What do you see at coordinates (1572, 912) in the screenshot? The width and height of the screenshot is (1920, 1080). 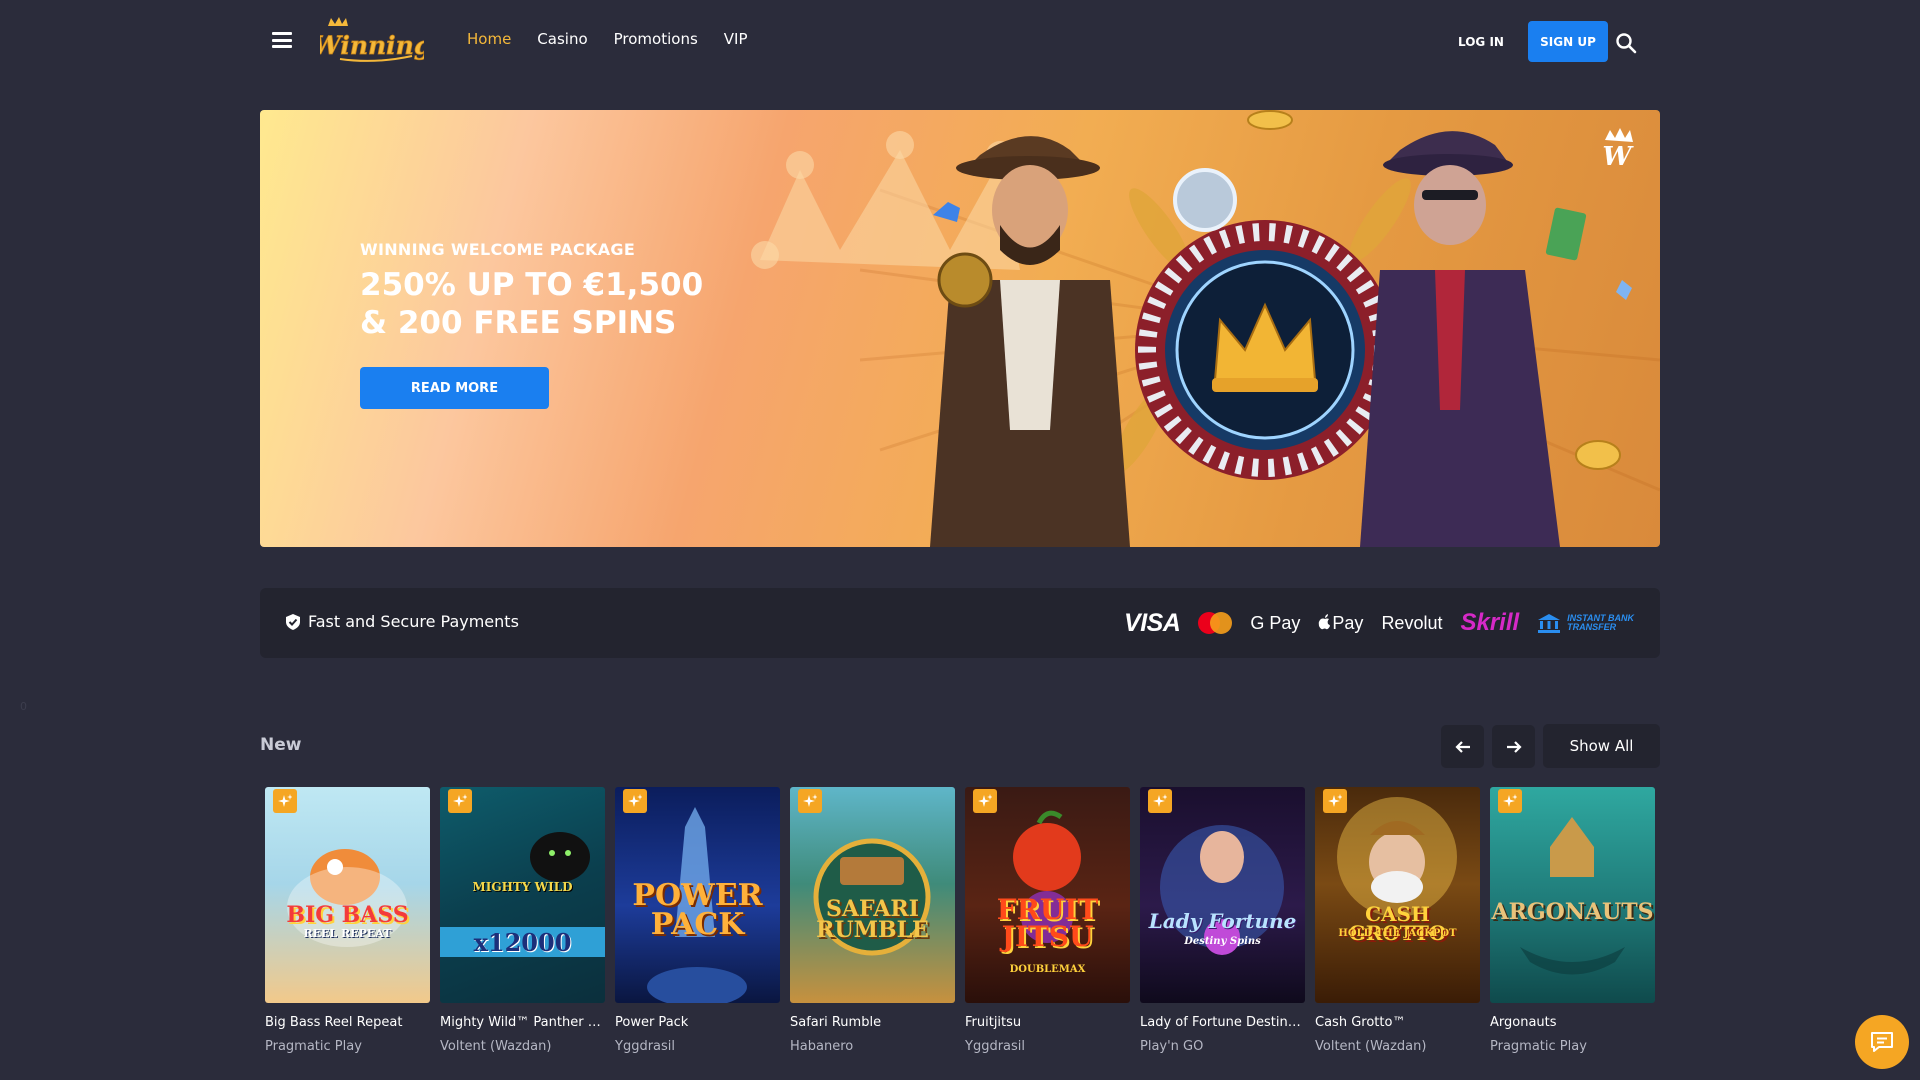 I see `game-art-title: ARGONAUTS` at bounding box center [1572, 912].